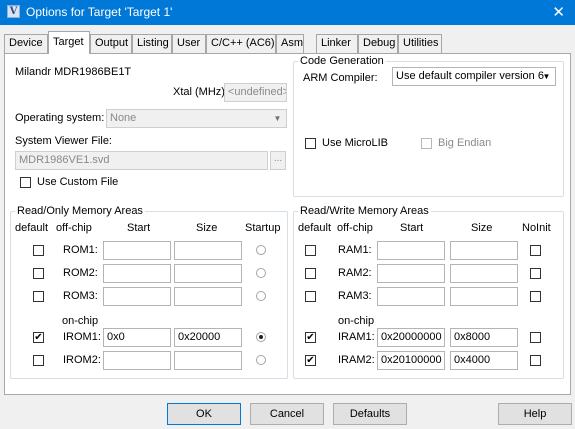 The width and height of the screenshot is (575, 429). I want to click on use-microlib-label: Use MicroLIB, so click(355, 143).